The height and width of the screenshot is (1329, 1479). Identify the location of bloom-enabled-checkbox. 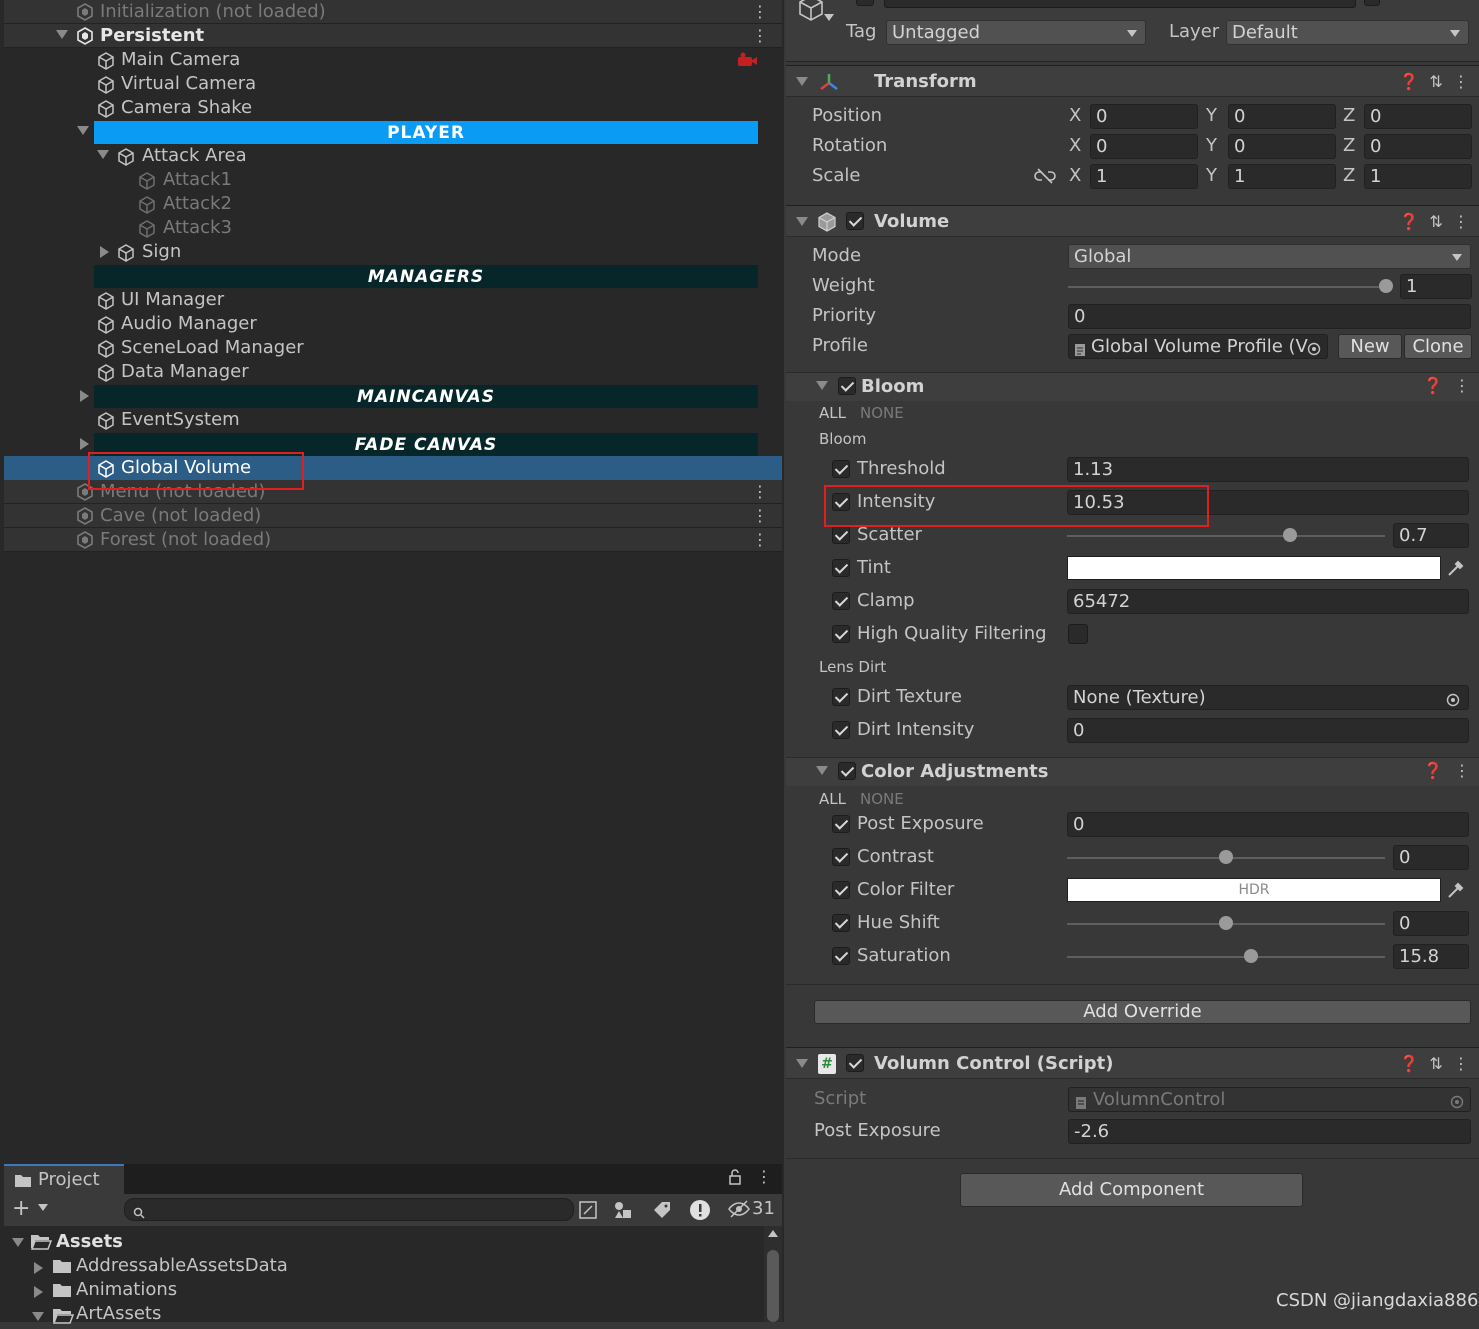
(847, 386).